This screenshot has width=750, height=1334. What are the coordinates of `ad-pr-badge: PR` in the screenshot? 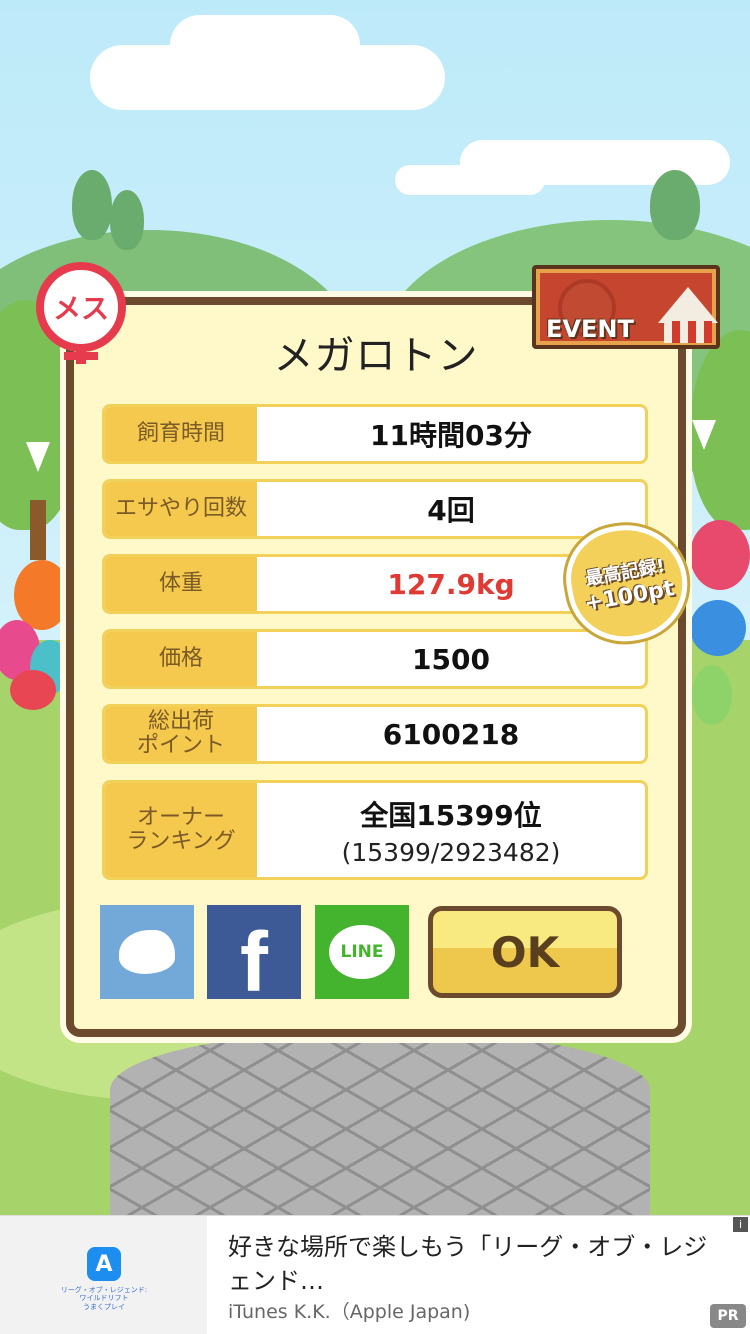 It's located at (728, 1316).